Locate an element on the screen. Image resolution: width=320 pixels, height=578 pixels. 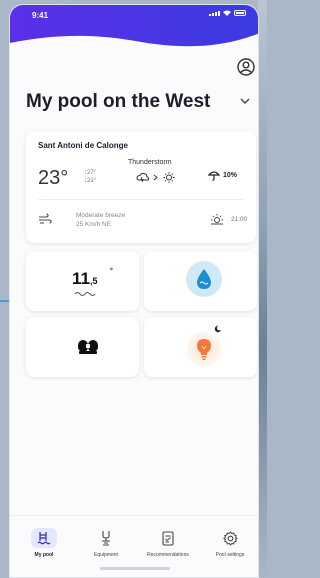
rain-probability-value: 10% is located at coordinates (230, 175).